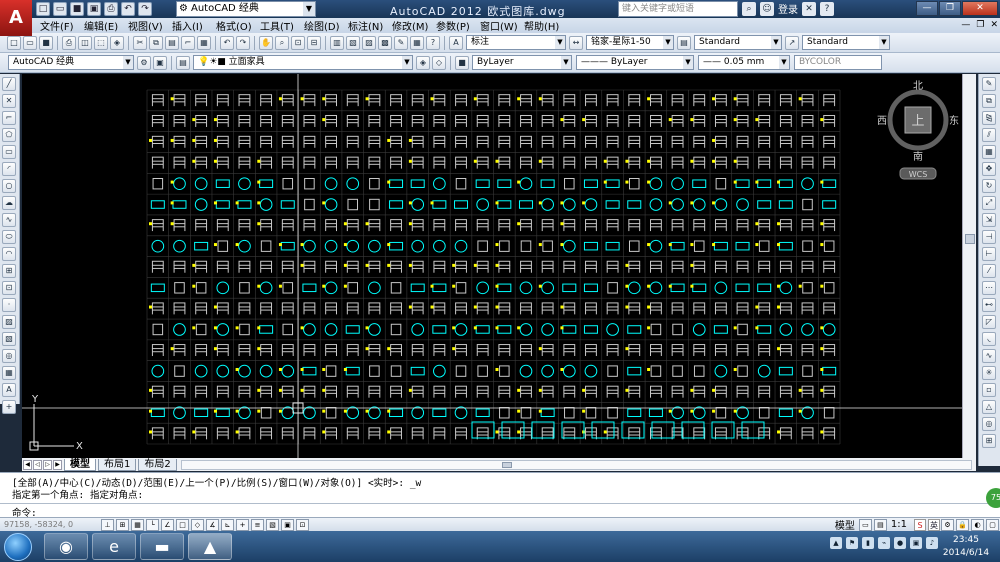 The image size is (1000, 562). Describe the element at coordinates (117, 42) in the screenshot. I see `3d-print-icon: ◈` at that location.